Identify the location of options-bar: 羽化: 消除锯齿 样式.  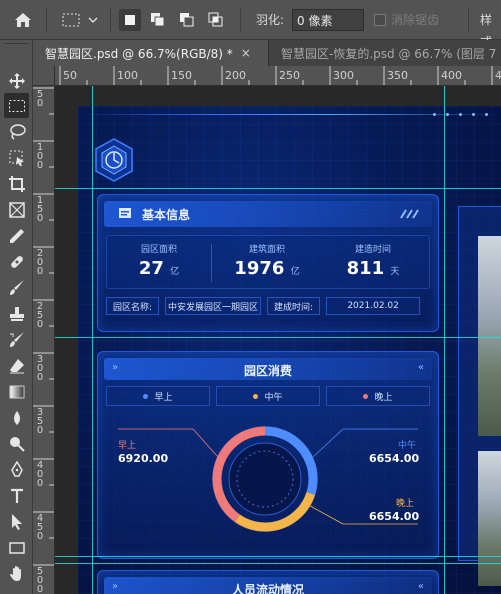
(250, 24).